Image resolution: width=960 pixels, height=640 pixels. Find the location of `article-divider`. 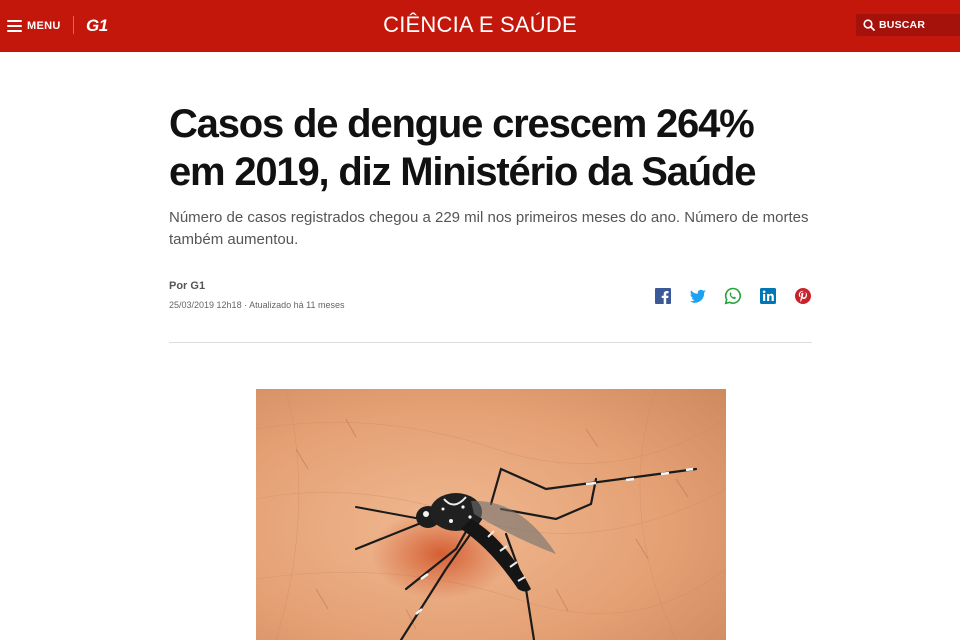

article-divider is located at coordinates (490, 342).